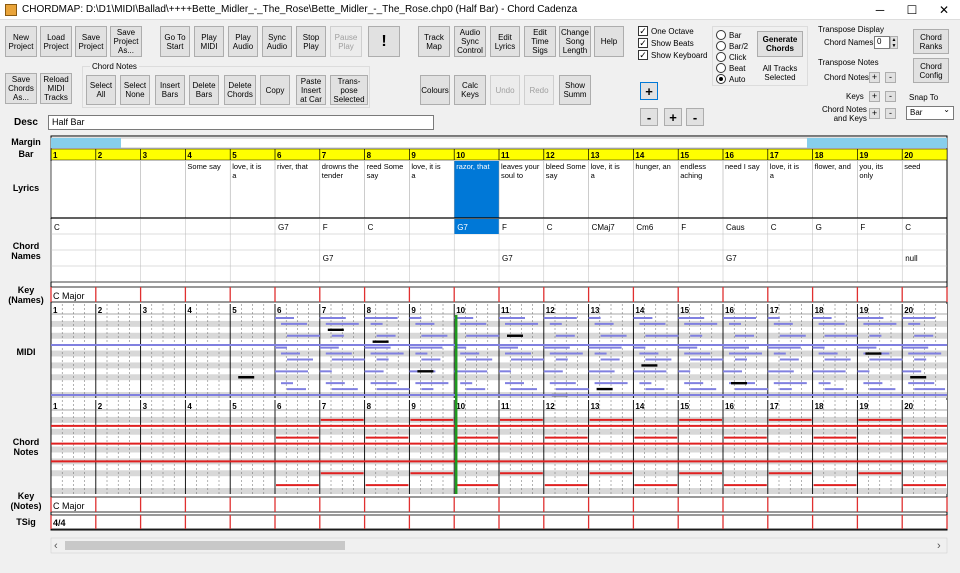 The image size is (960, 573). What do you see at coordinates (833, 166) in the screenshot?
I see `lyric-text: flower, and` at bounding box center [833, 166].